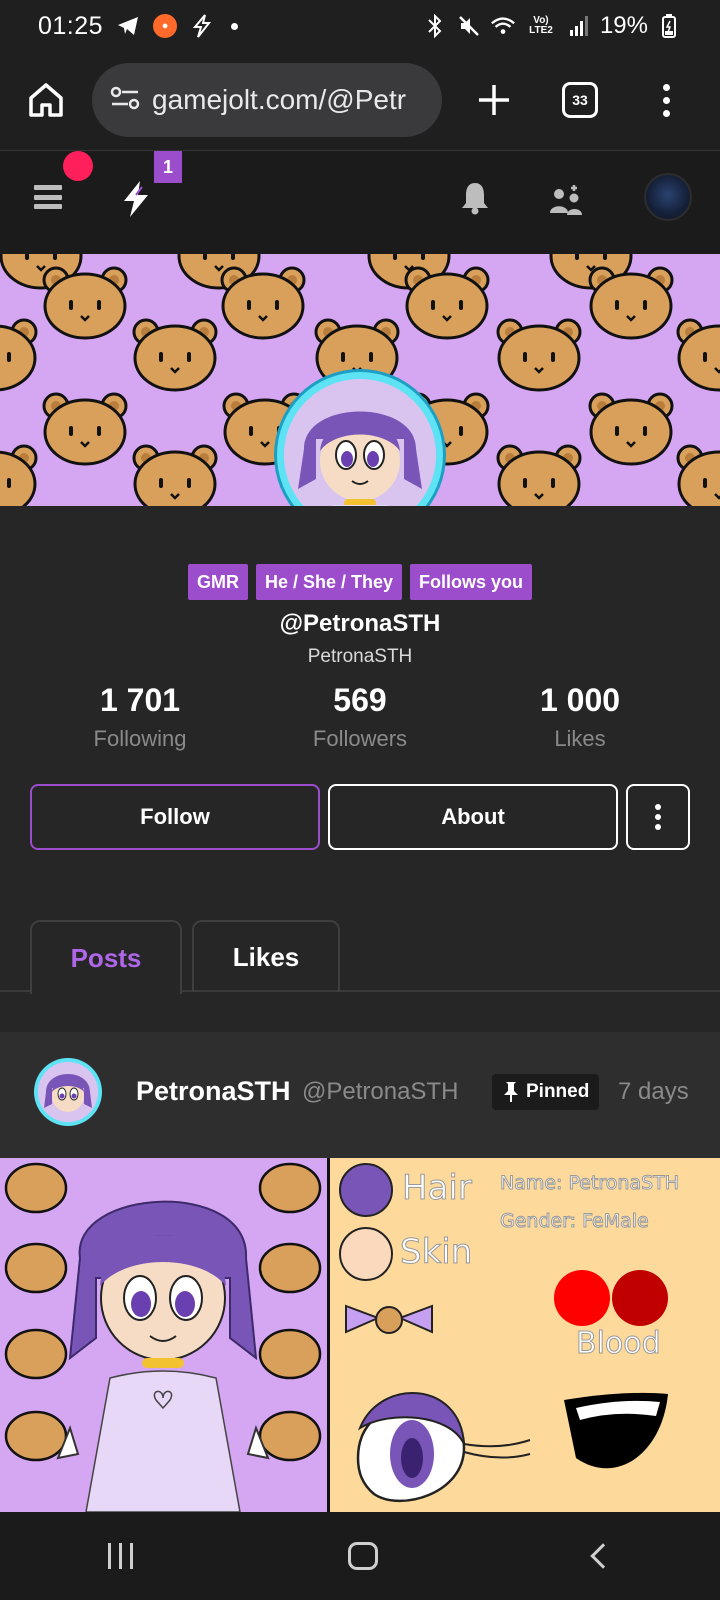 The width and height of the screenshot is (720, 1600). I want to click on profile-handle: @PetronaSTH, so click(360, 623).